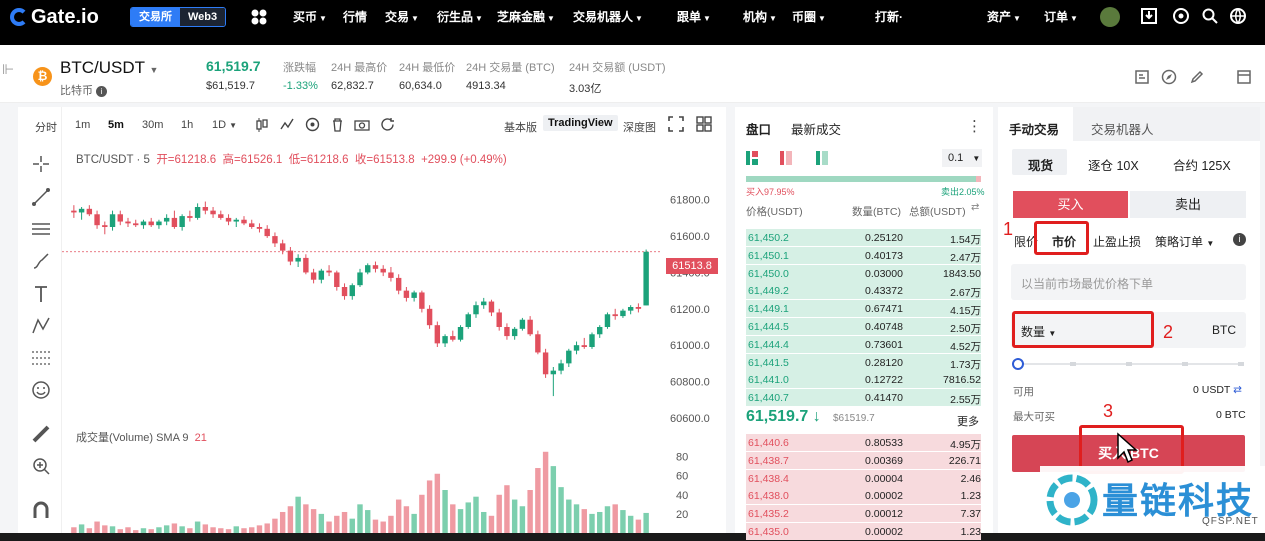 The height and width of the screenshot is (541, 1265). What do you see at coordinates (860, 273) in the screenshot?
I see `bid-row: 61,450.0 0.03000 1843.50` at bounding box center [860, 273].